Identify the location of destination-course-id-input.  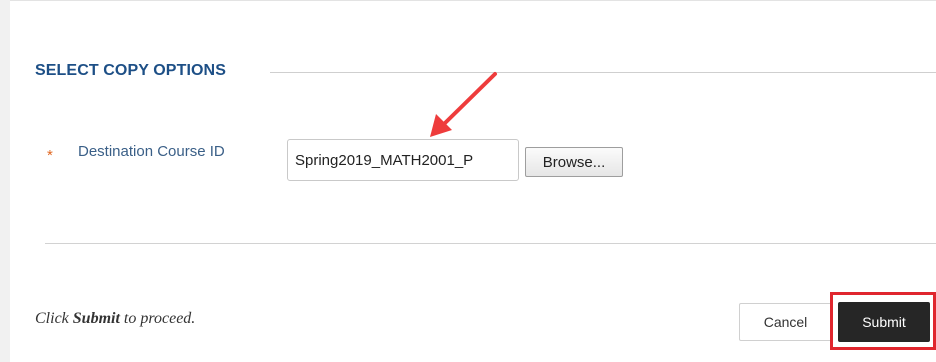
(403, 160).